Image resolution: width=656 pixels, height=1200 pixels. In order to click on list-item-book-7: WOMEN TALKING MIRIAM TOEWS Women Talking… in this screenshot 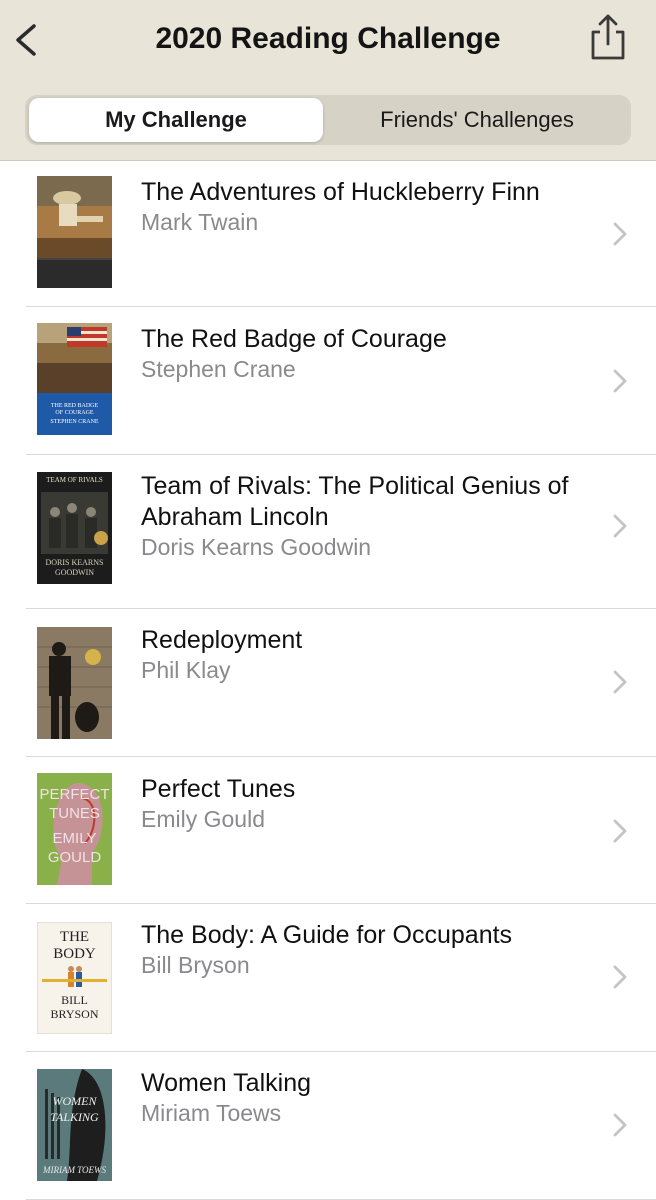, I will do `click(328, 1126)`.